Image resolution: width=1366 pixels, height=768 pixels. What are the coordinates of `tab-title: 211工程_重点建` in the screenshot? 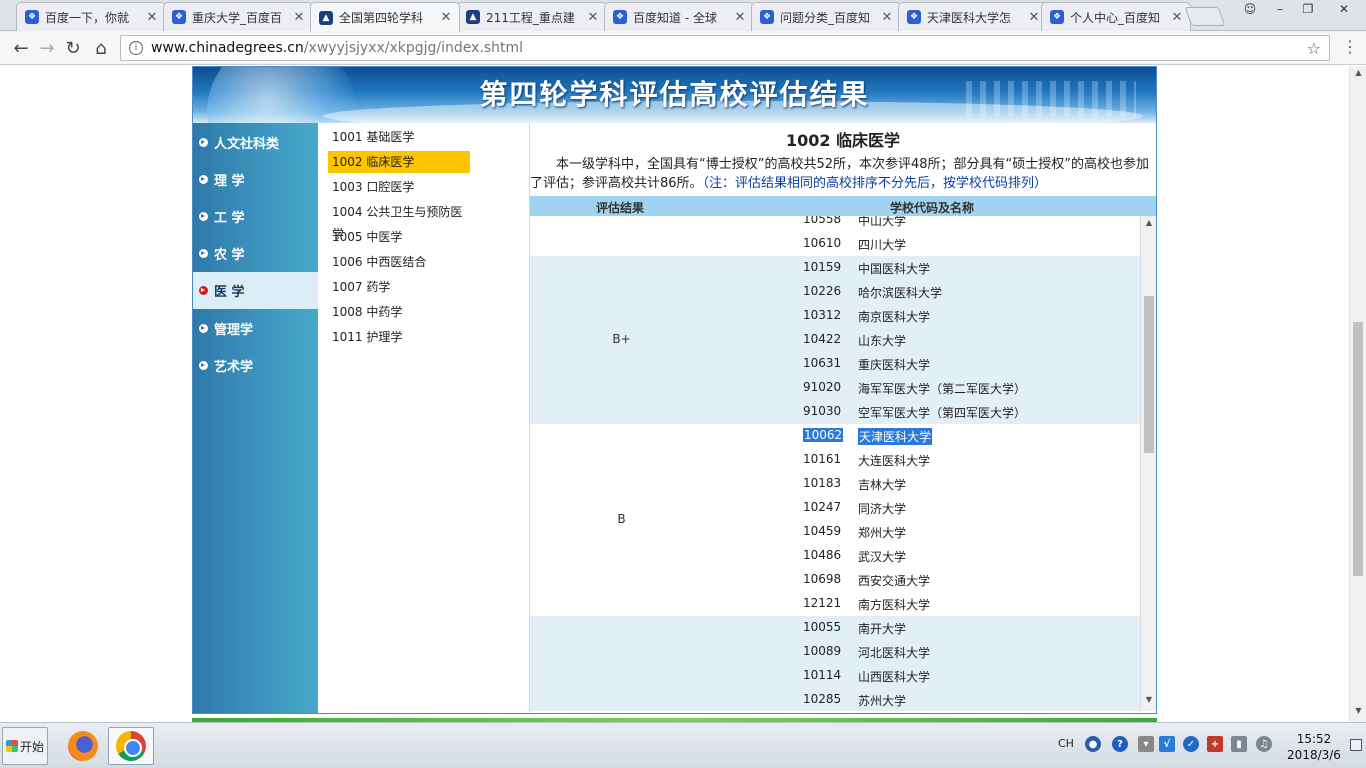 It's located at (530, 17).